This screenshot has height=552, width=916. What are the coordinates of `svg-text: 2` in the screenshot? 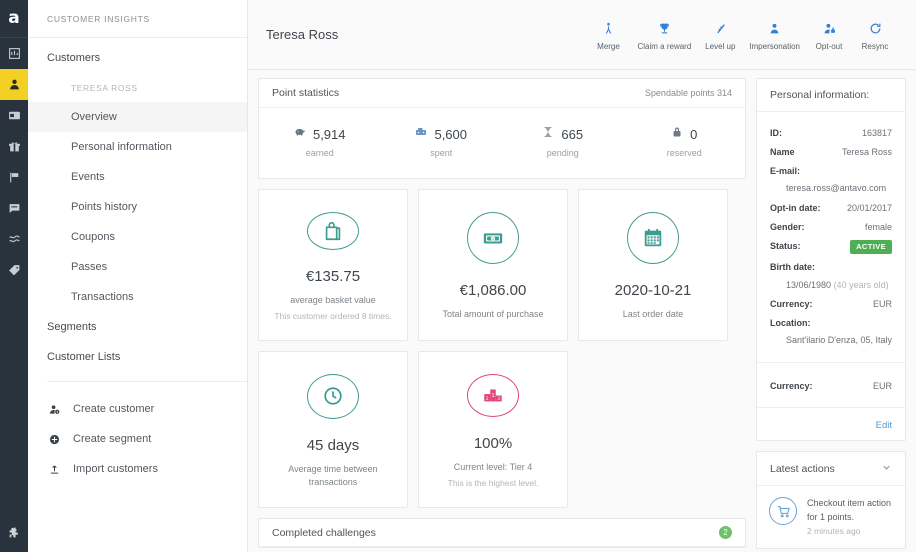 It's located at (487, 399).